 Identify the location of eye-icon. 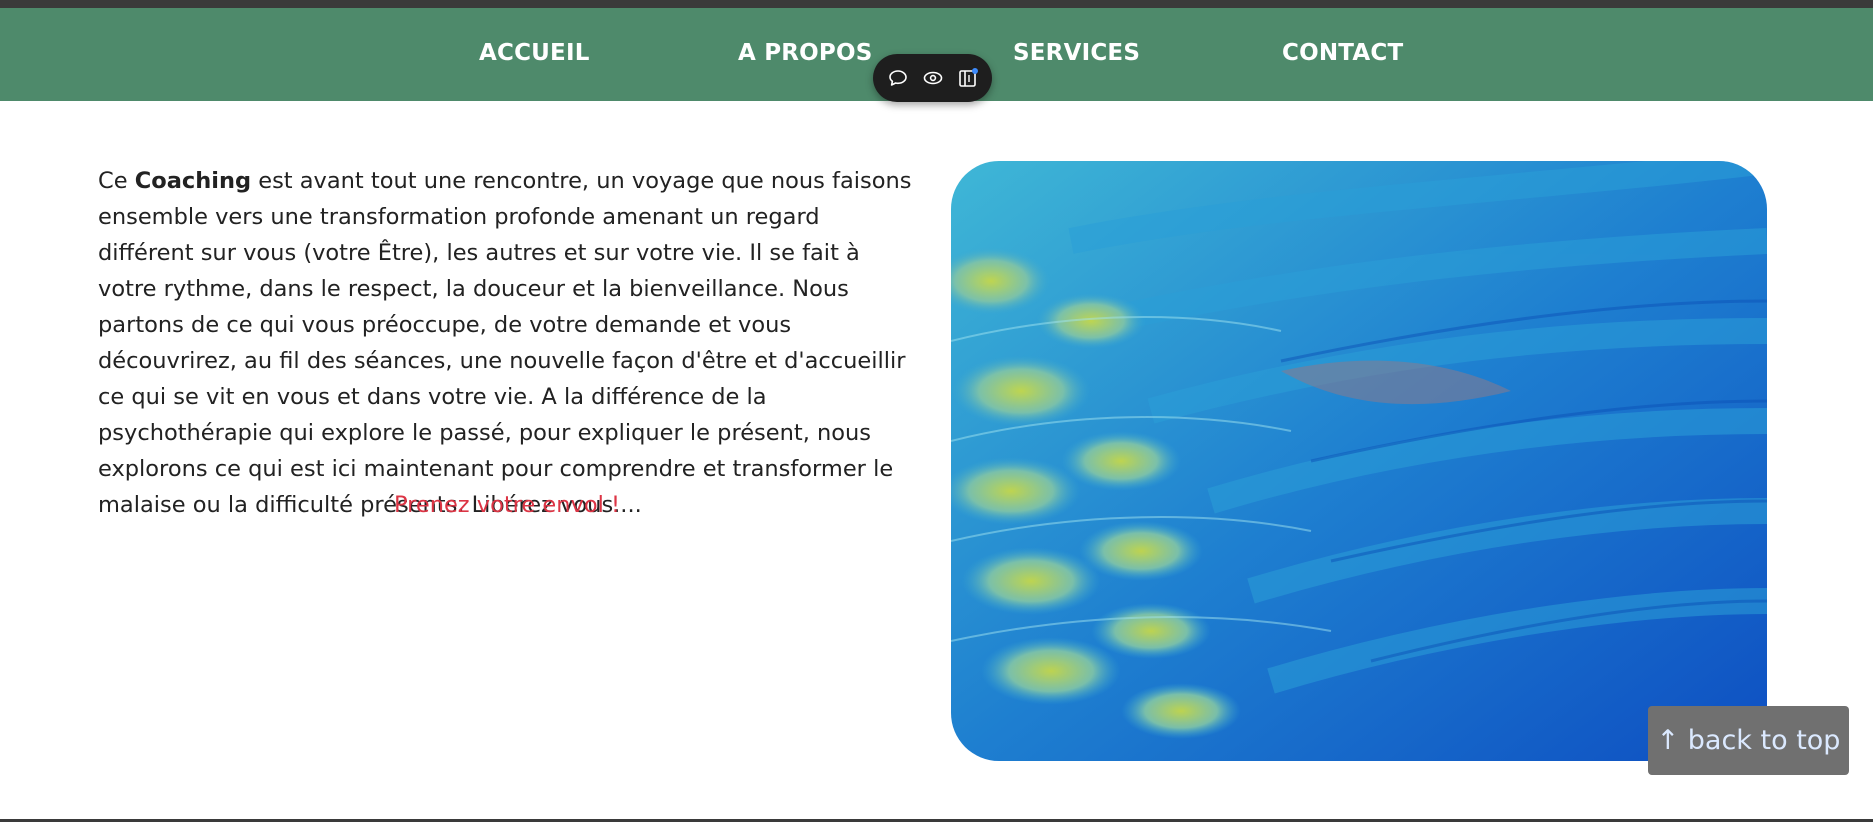
(933, 78).